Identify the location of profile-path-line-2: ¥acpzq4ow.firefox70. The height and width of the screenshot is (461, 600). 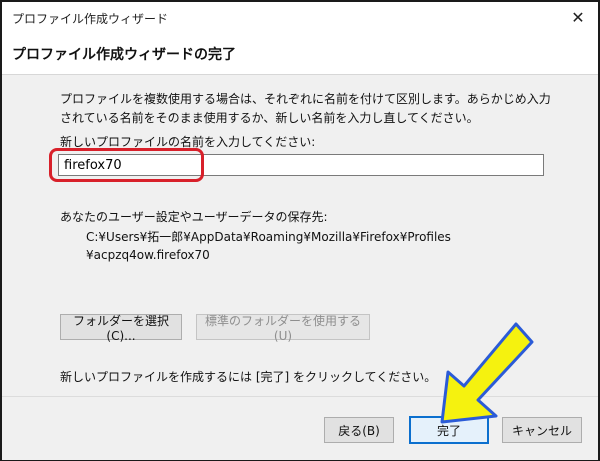
(148, 255).